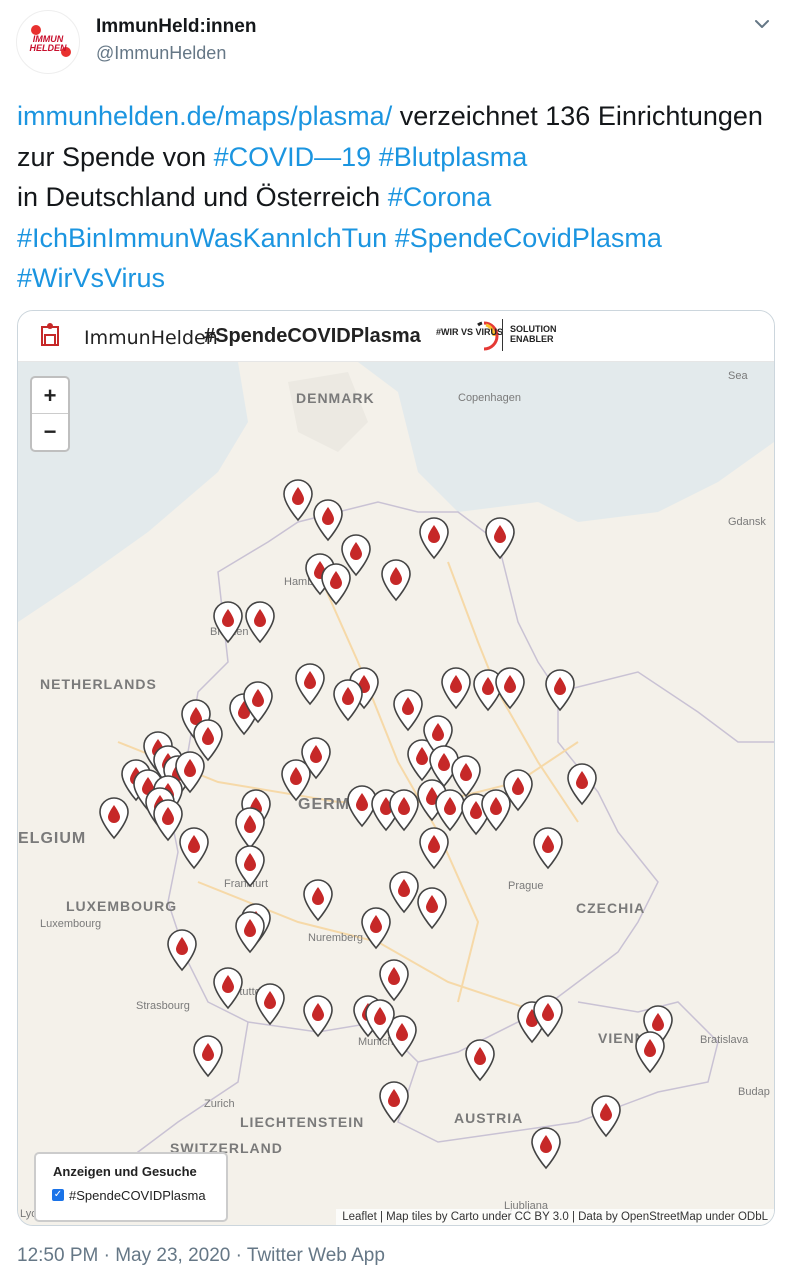 The width and height of the screenshot is (792, 1288). What do you see at coordinates (172, 1255) in the screenshot?
I see `tweet-date: May 23, 2020` at bounding box center [172, 1255].